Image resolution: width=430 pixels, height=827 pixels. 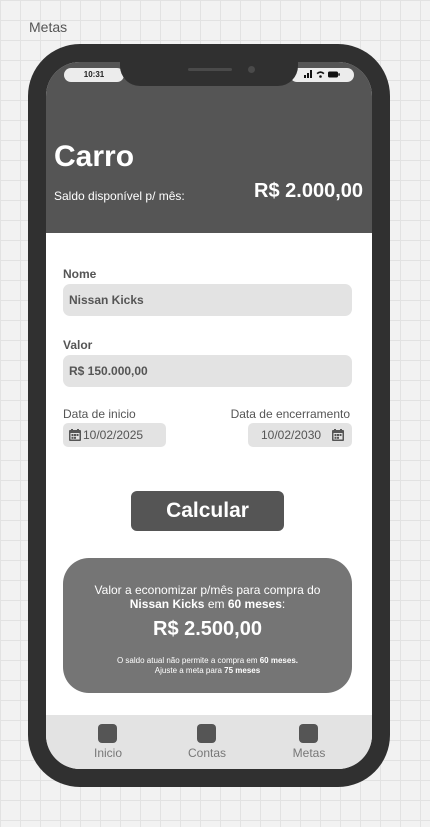 I want to click on result-suggestion-text: Ajuste a meta para, so click(x=188, y=670).